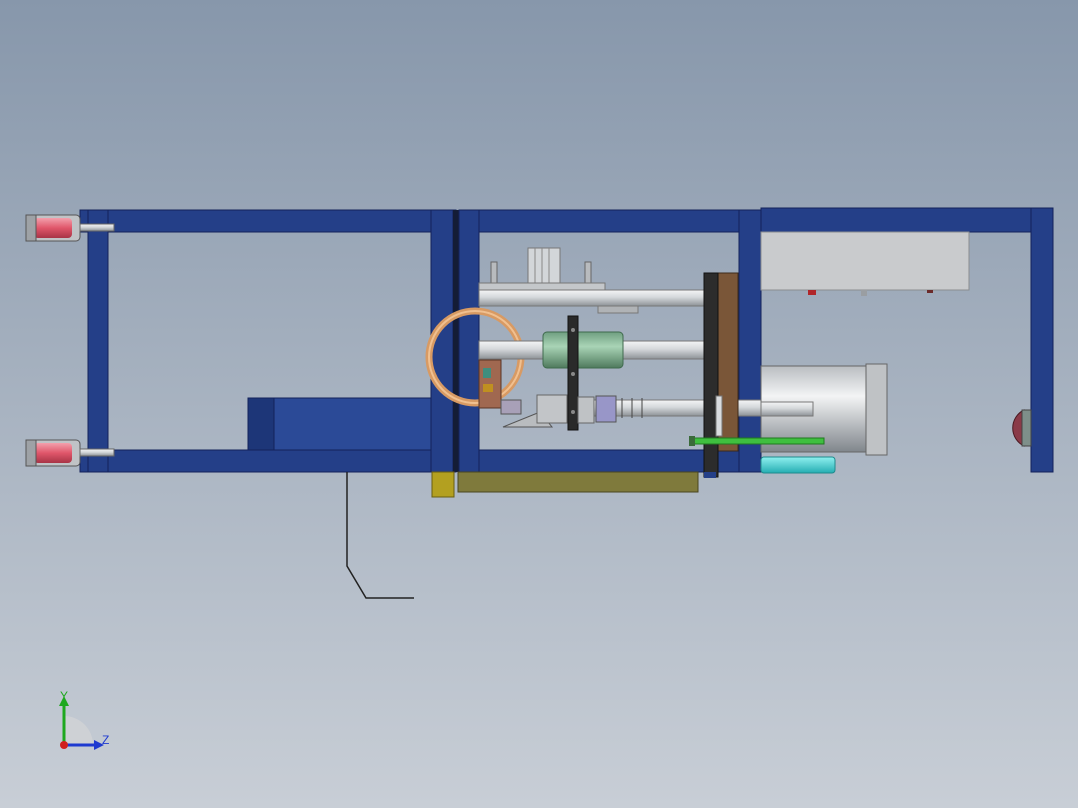 This screenshot has height=808, width=1078. Describe the element at coordinates (105, 740) in the screenshot. I see `z-axis-label: Z` at that location.